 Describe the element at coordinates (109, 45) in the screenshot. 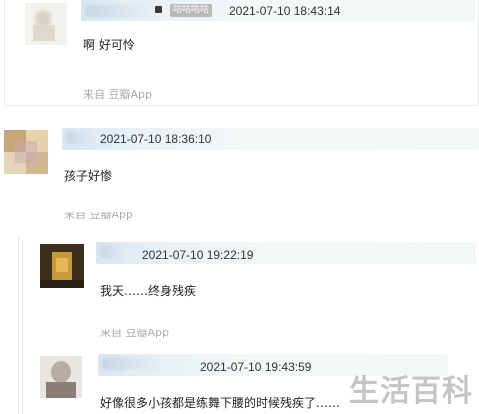

I see `comment-text: 啊 好可怜` at that location.